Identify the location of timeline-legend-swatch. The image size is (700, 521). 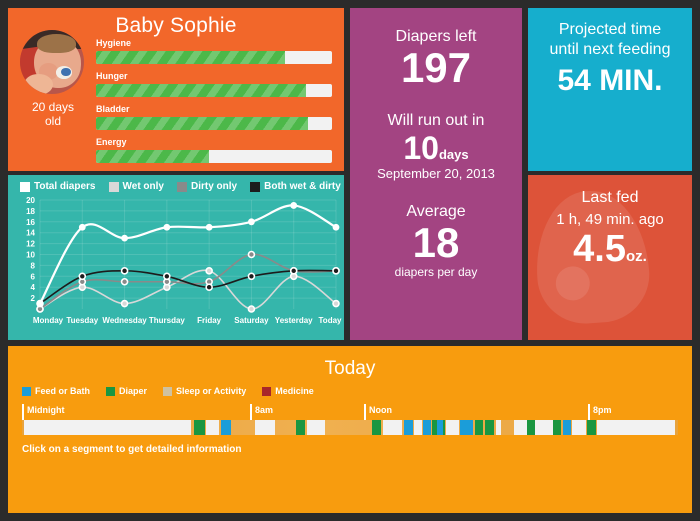
(111, 391).